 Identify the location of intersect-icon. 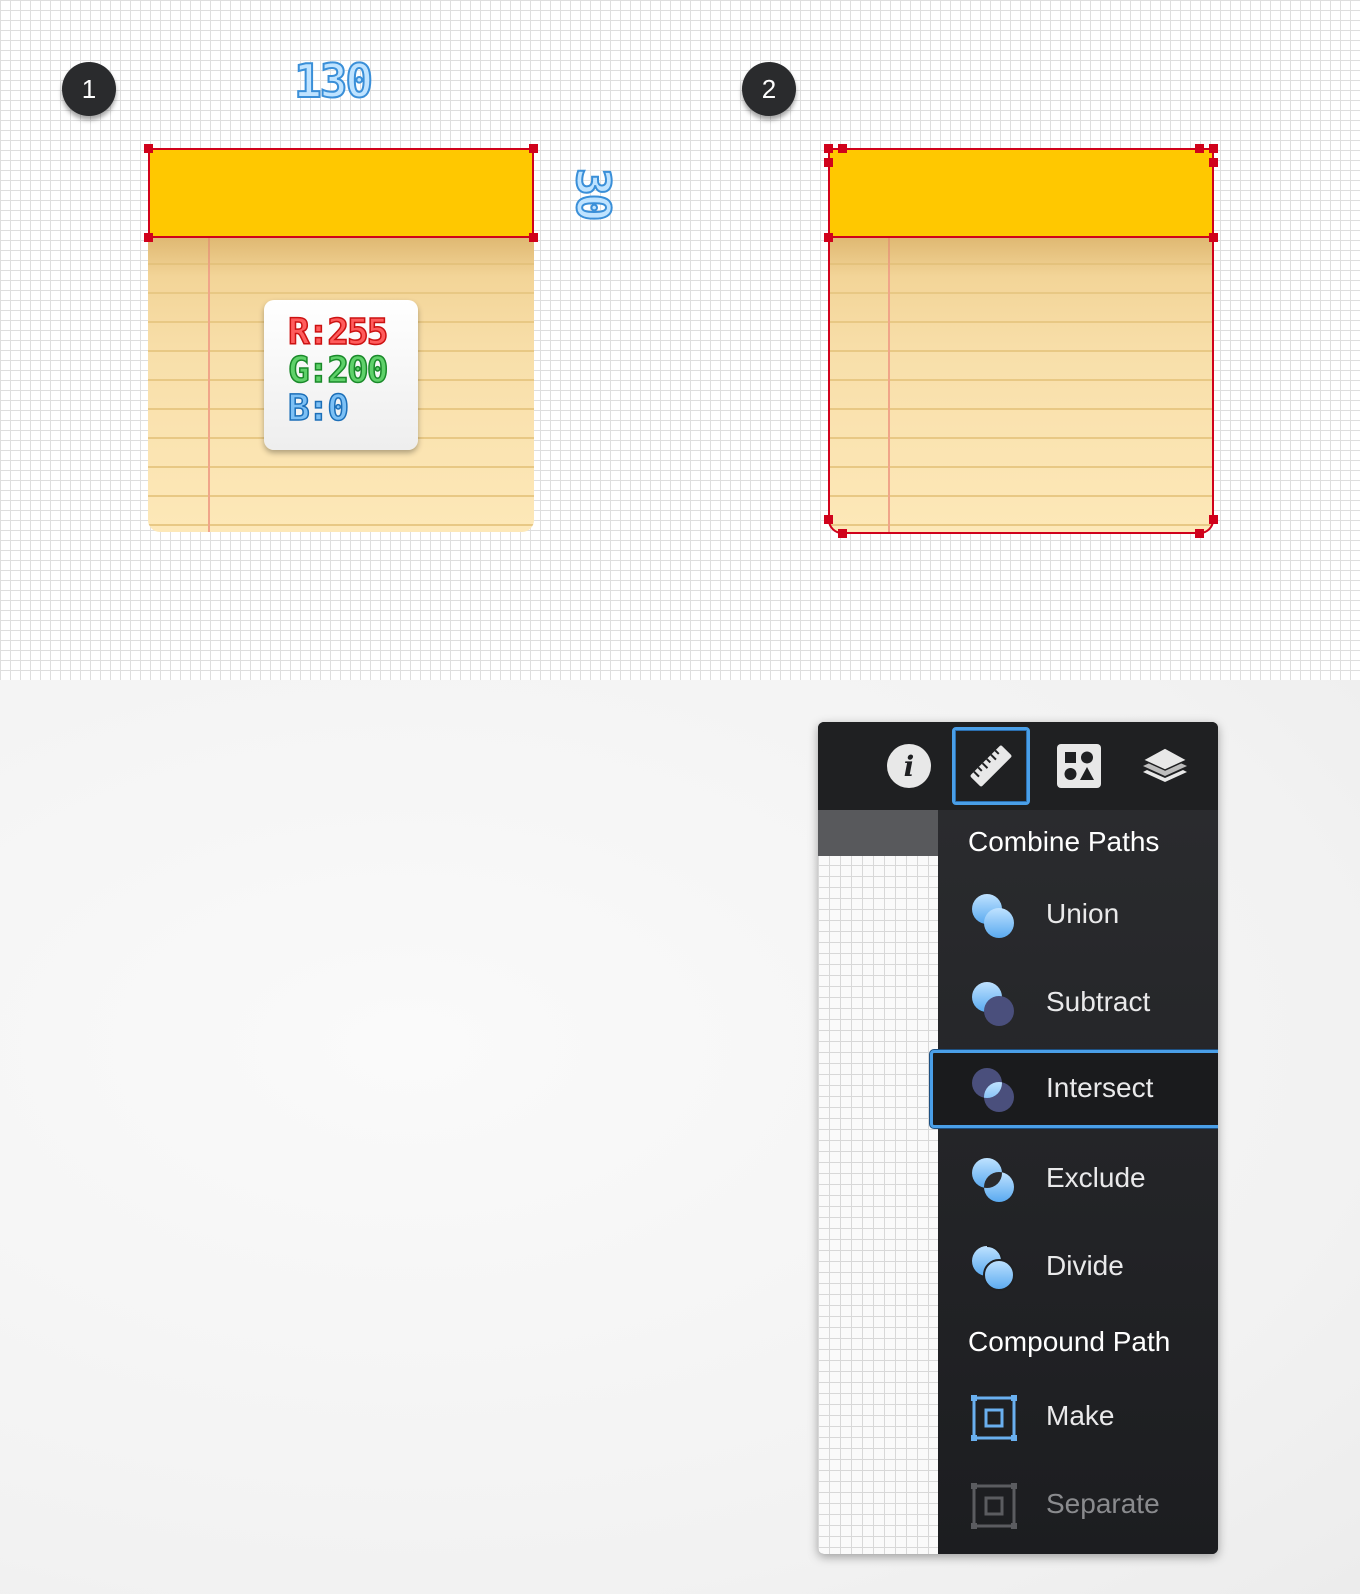
(993, 1090).